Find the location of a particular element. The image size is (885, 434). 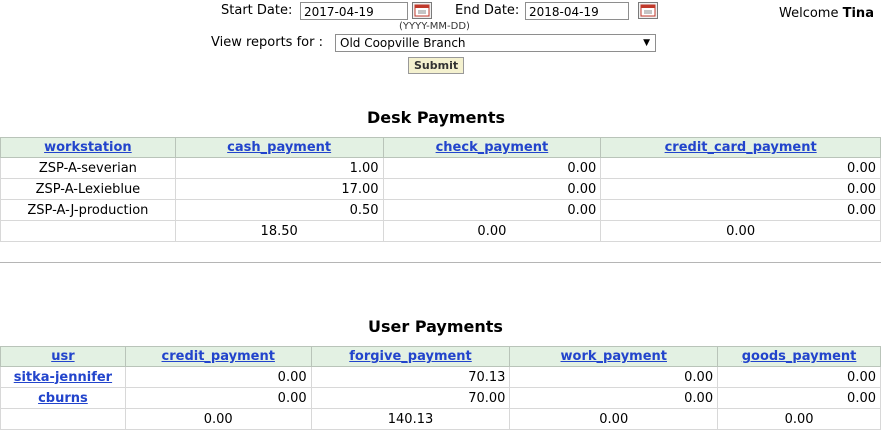

user-link: sitka-jennifer is located at coordinates (63, 377).